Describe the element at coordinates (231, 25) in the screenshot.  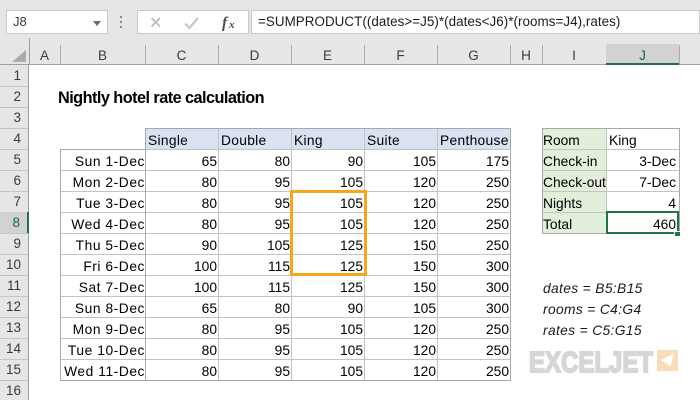
I see `svg-text: x` at that location.